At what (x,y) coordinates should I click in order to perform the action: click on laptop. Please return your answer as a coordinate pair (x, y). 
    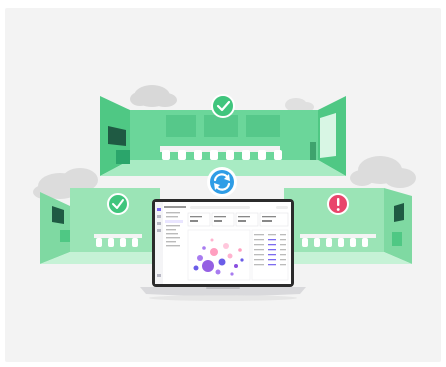
    Looking at the image, I should click on (223, 250).